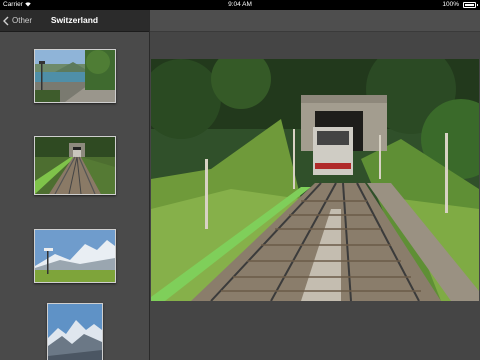 Image resolution: width=480 pixels, height=360 pixels. I want to click on battery-level, so click(469, 5).